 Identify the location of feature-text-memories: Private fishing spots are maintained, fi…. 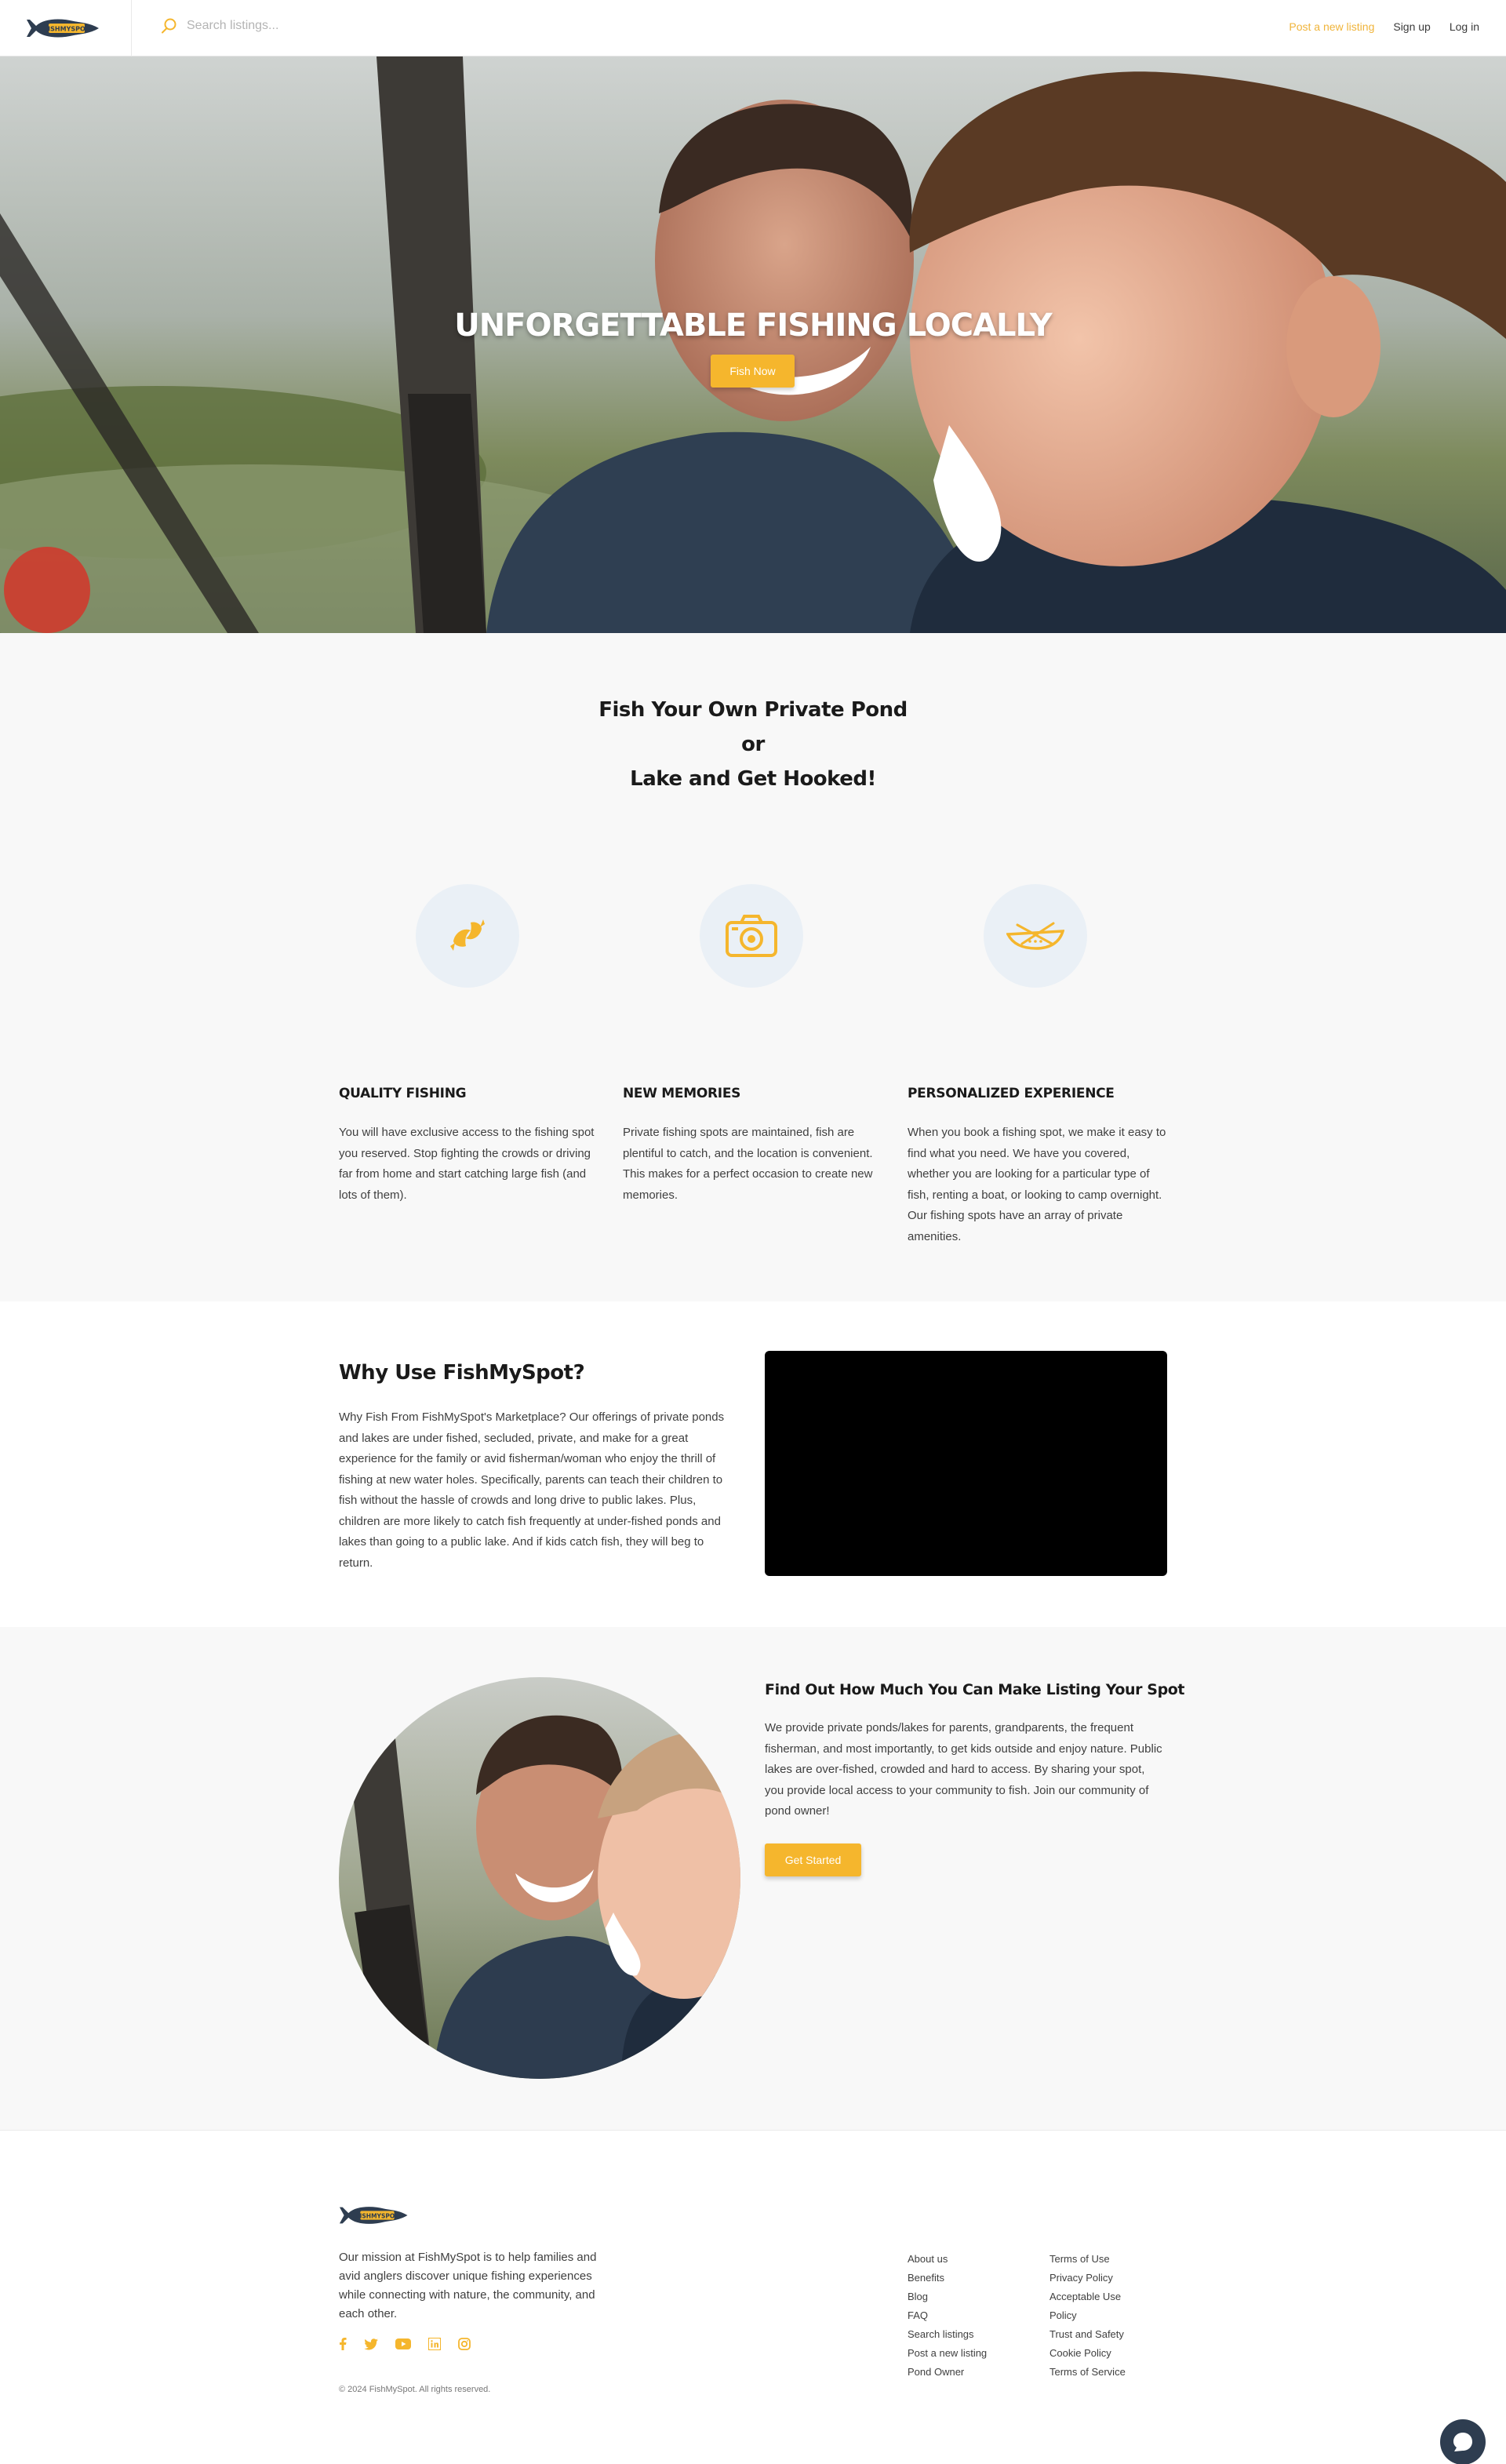
(748, 1164).